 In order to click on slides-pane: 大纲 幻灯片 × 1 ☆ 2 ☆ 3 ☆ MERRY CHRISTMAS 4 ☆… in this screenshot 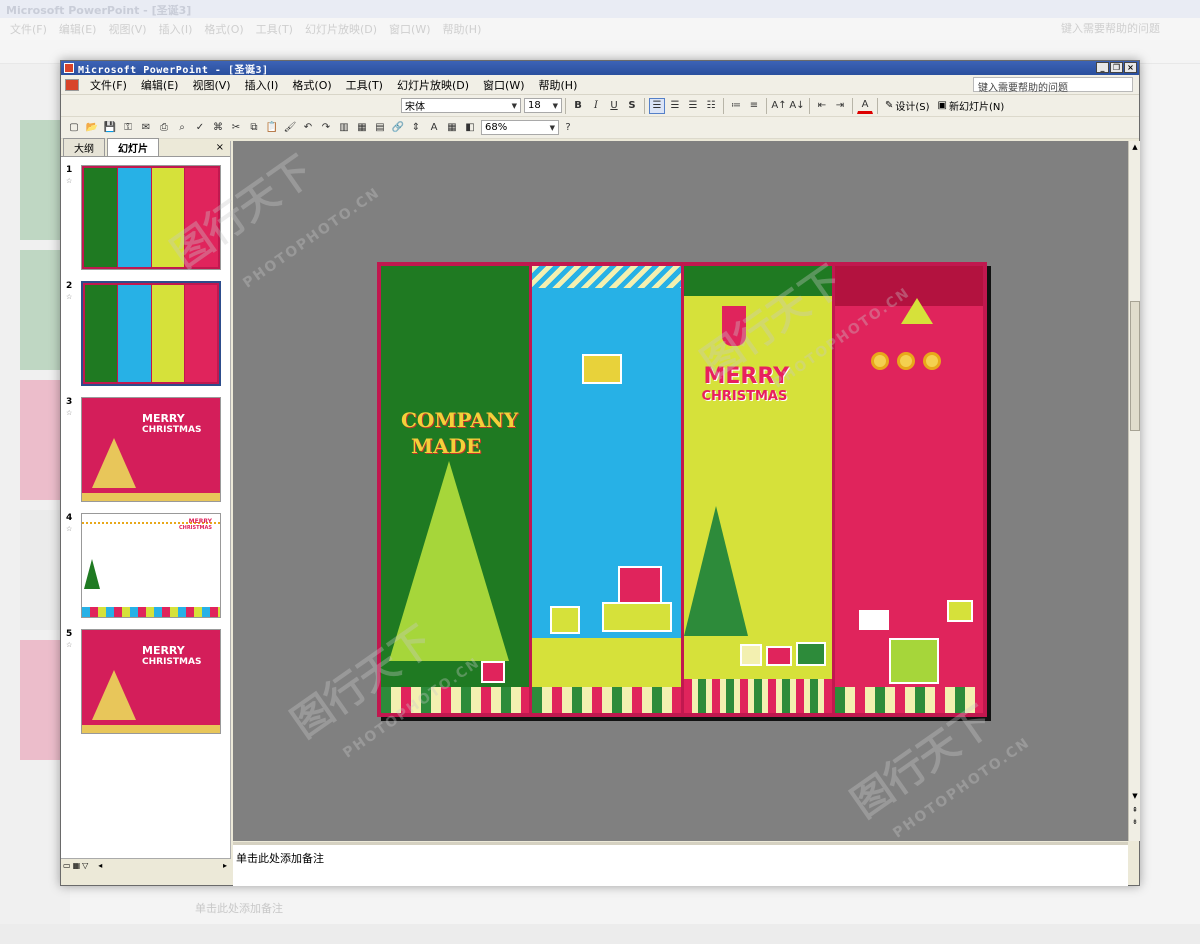, I will do `click(146, 505)`.